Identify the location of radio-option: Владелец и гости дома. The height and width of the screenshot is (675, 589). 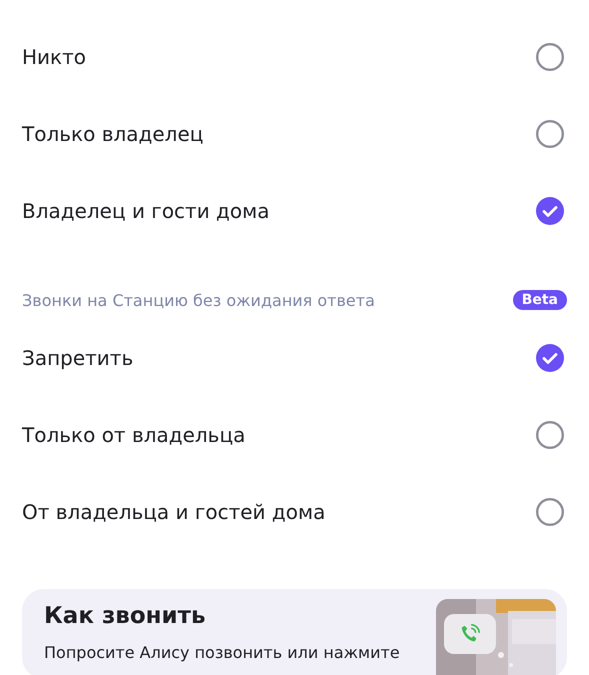
(294, 210).